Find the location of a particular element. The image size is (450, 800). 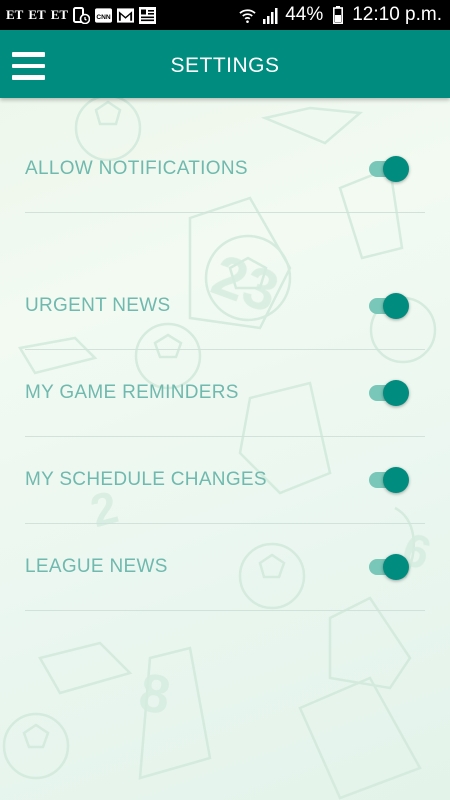

status-bar: ET ET ET CNN 44% 12:10 p.m. is located at coordinates (225, 15).